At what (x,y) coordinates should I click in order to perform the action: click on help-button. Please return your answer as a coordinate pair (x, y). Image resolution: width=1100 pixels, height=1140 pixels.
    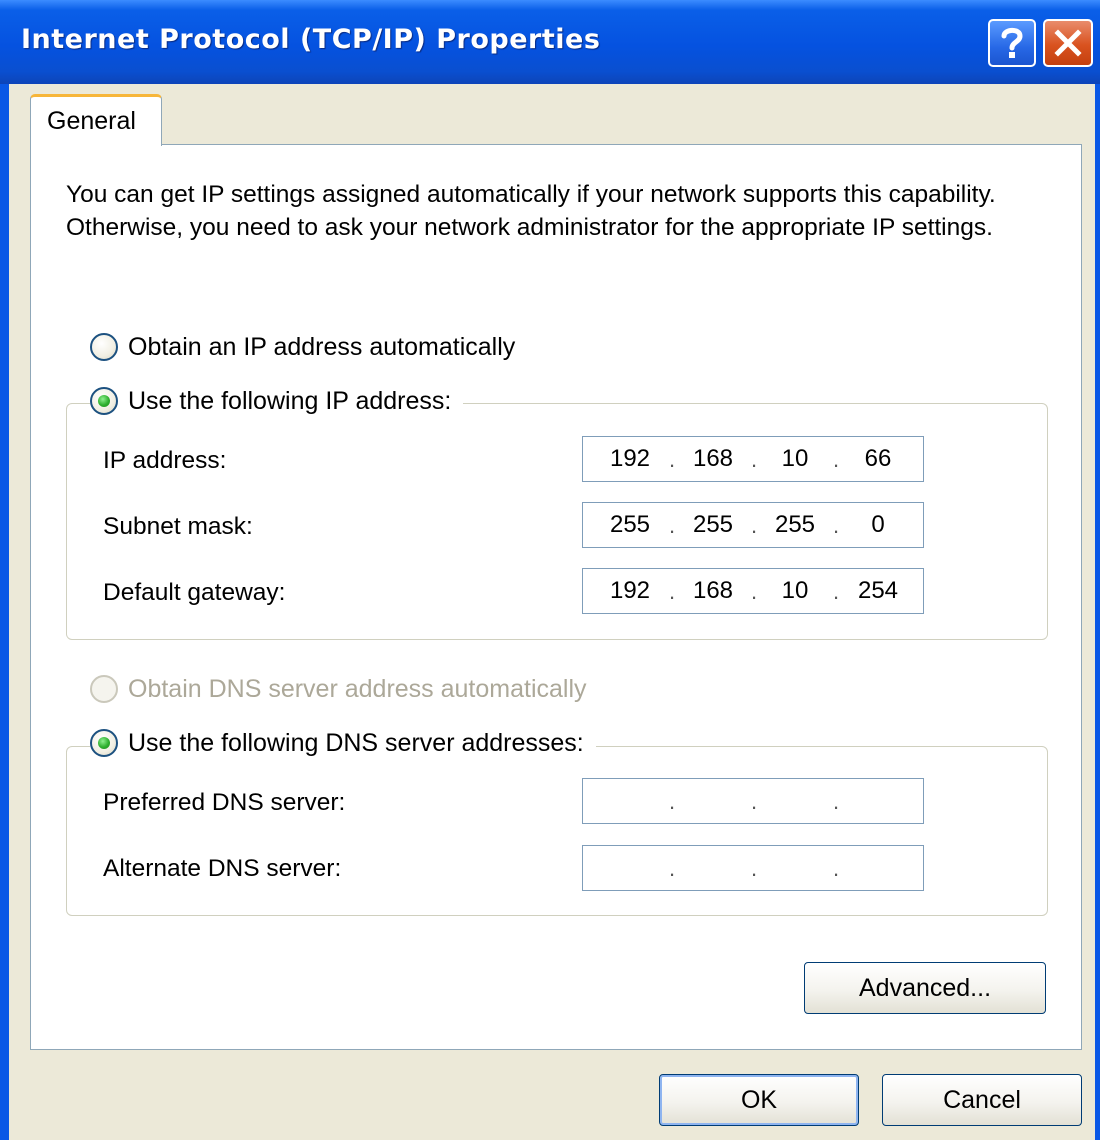
    Looking at the image, I should click on (1012, 43).